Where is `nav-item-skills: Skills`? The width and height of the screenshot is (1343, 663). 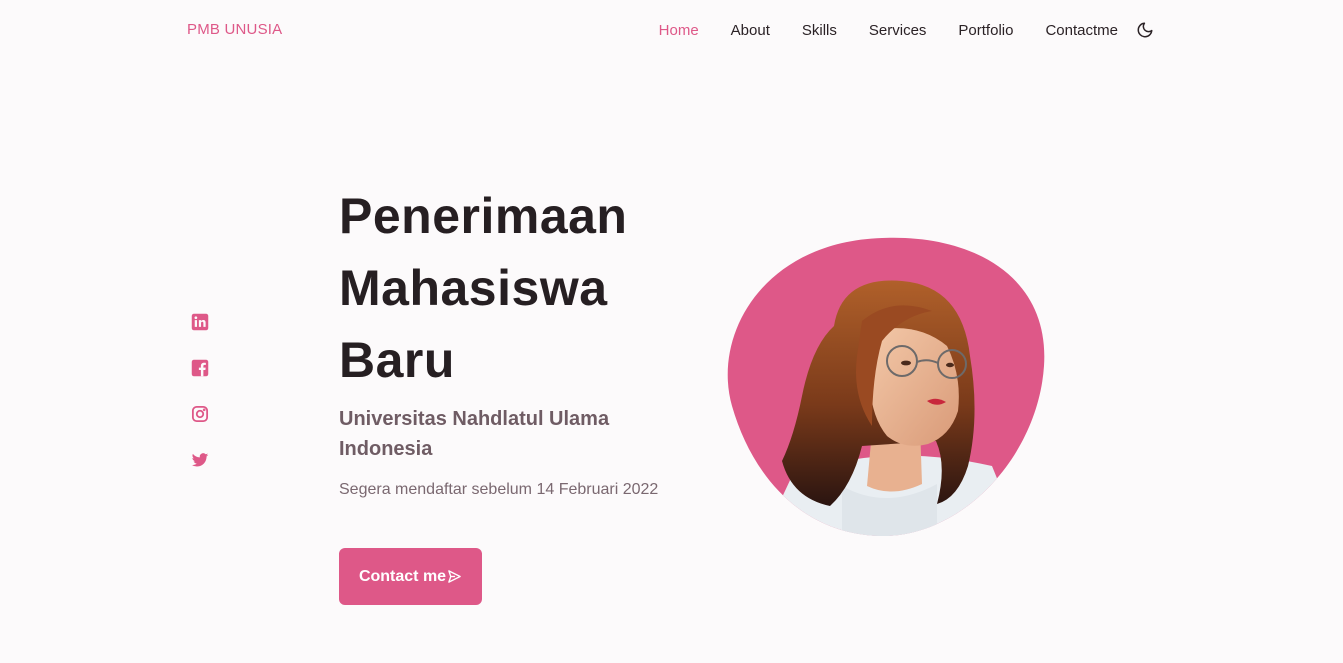 nav-item-skills: Skills is located at coordinates (819, 30).